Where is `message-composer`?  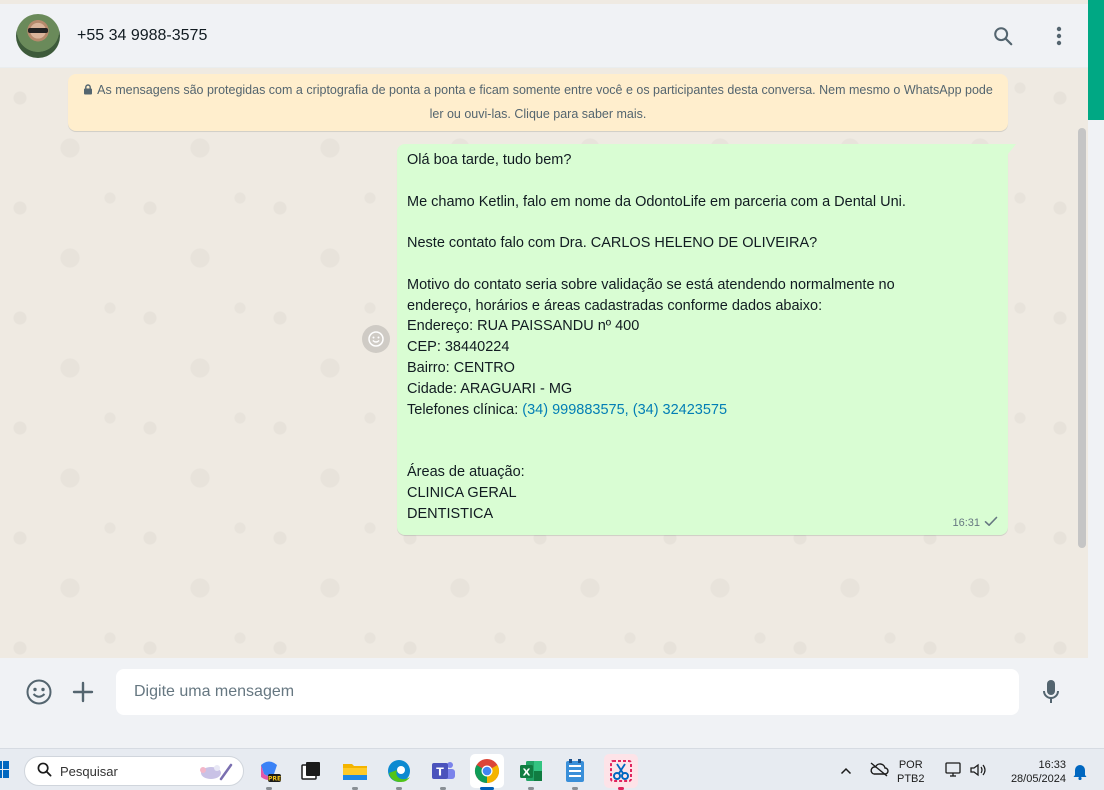 message-composer is located at coordinates (544, 692).